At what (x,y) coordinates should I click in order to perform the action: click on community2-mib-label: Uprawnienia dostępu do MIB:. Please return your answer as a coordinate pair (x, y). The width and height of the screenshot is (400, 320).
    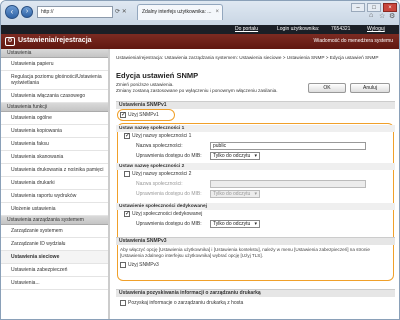
    Looking at the image, I should click on (169, 194).